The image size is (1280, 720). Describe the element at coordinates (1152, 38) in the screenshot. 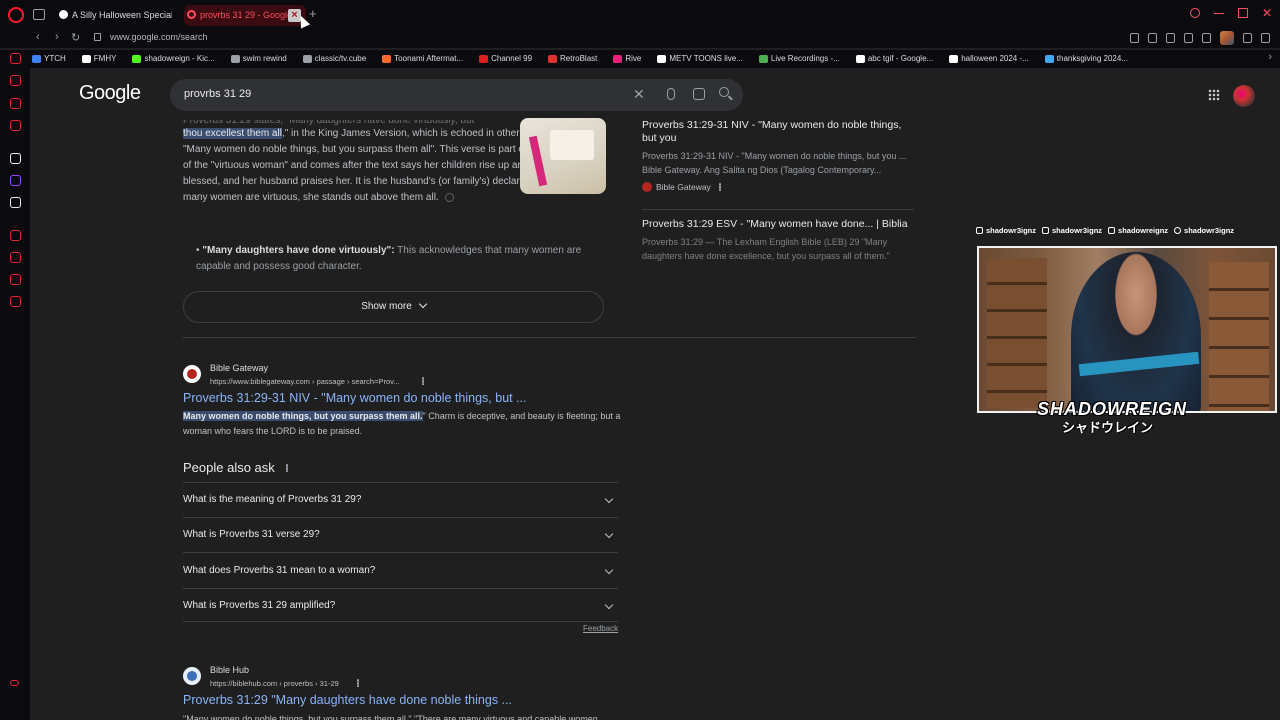

I see `snapshot-icon` at that location.